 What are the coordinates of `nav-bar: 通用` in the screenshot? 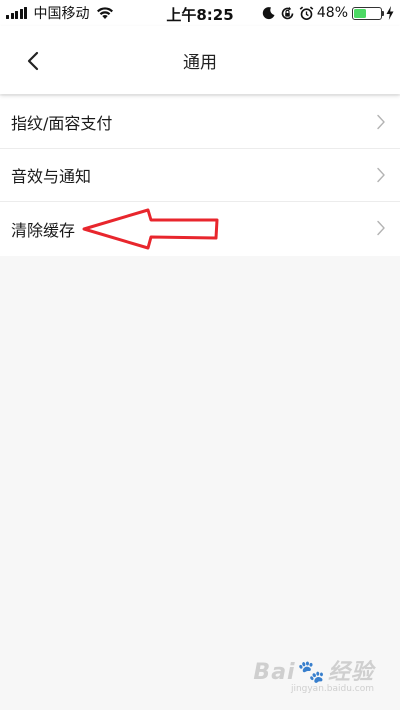 It's located at (200, 60).